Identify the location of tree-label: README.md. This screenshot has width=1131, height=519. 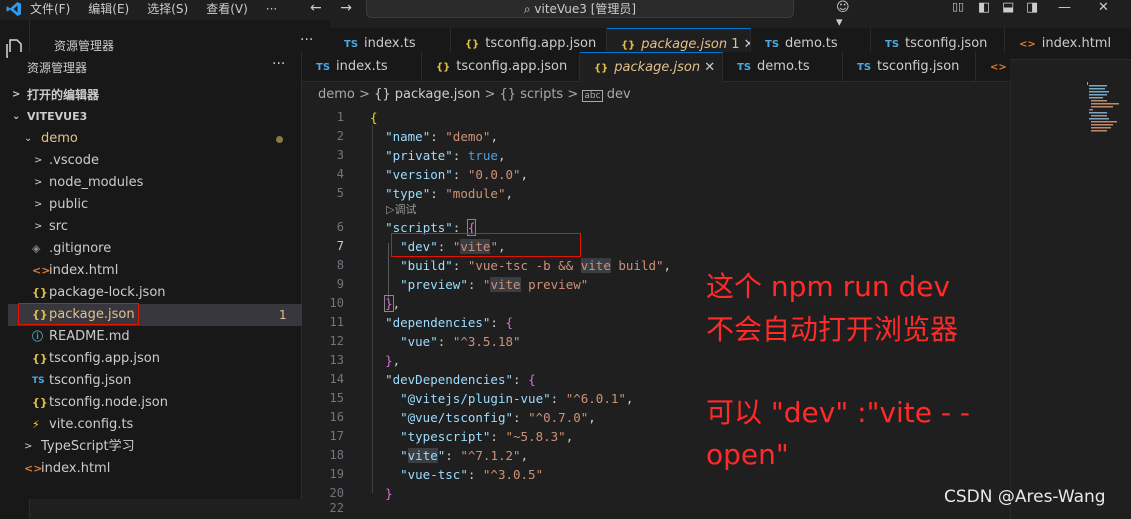
(89, 336).